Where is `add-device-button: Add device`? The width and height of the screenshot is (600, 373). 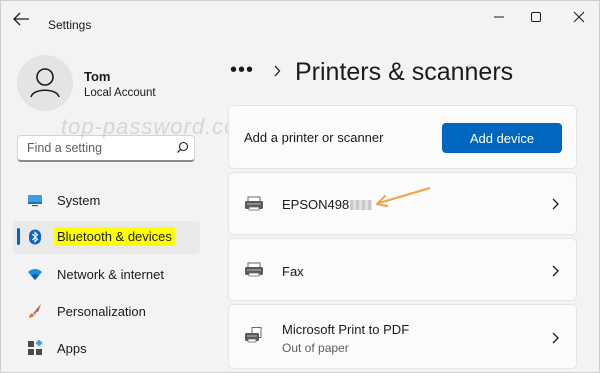
add-device-button: Add device is located at coordinates (502, 138).